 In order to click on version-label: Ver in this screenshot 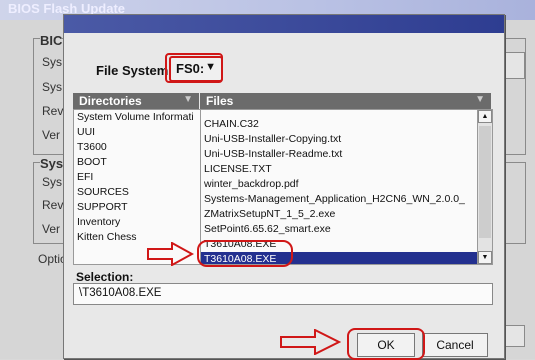, I will do `click(51, 135)`.